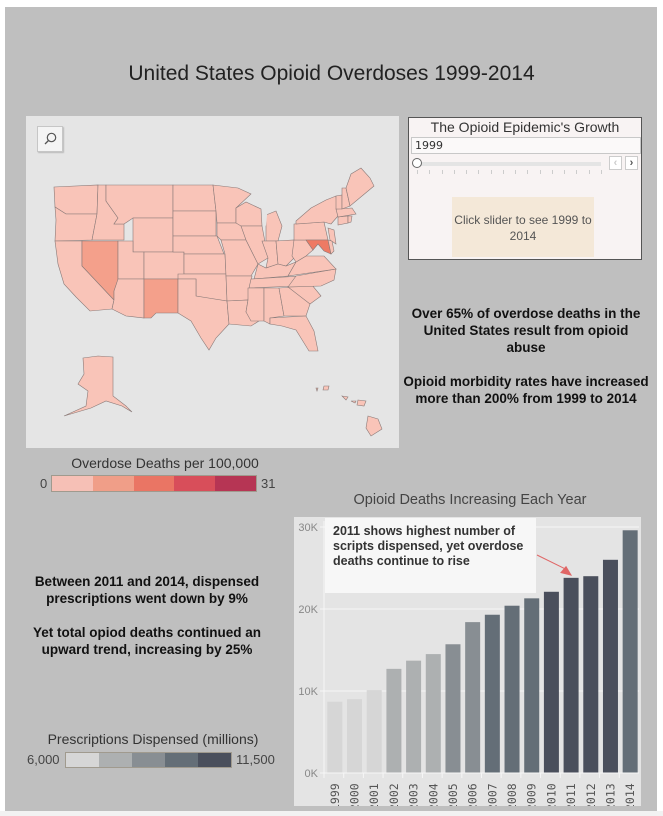 The image size is (663, 816). What do you see at coordinates (355, 794) in the screenshot?
I see `x-tick-label: 2000` at bounding box center [355, 794].